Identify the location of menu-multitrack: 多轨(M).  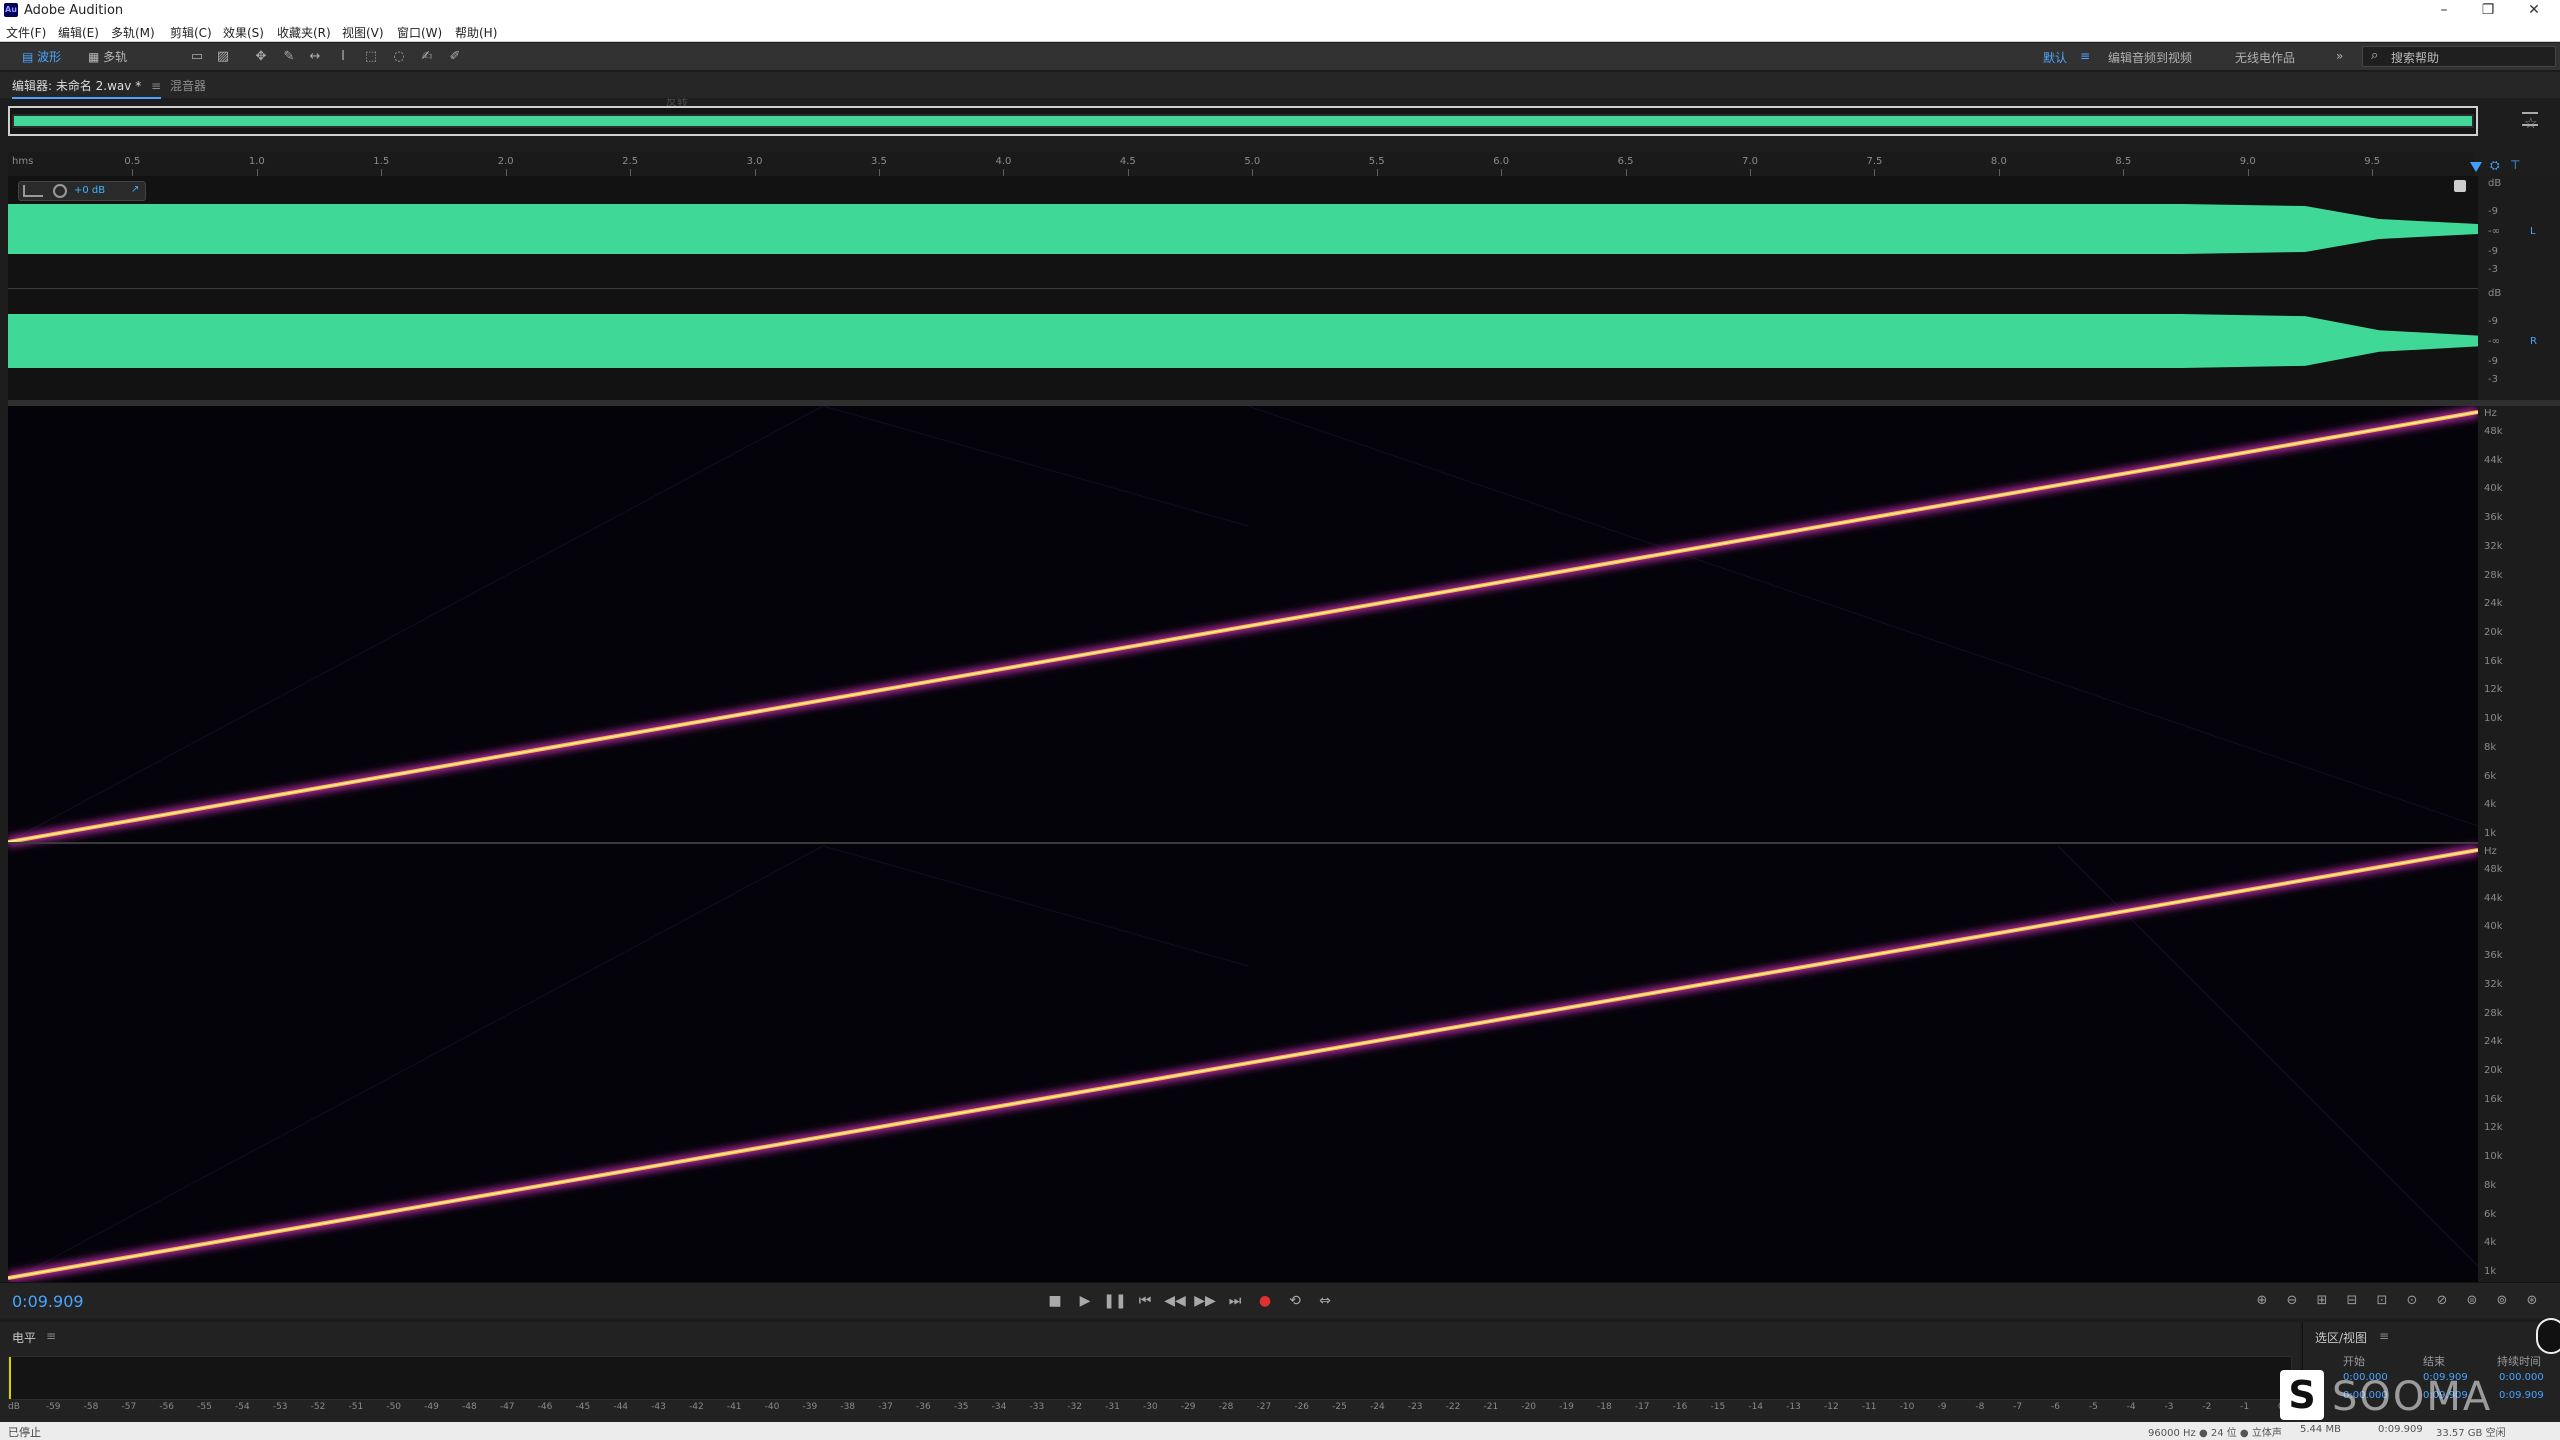
(133, 32).